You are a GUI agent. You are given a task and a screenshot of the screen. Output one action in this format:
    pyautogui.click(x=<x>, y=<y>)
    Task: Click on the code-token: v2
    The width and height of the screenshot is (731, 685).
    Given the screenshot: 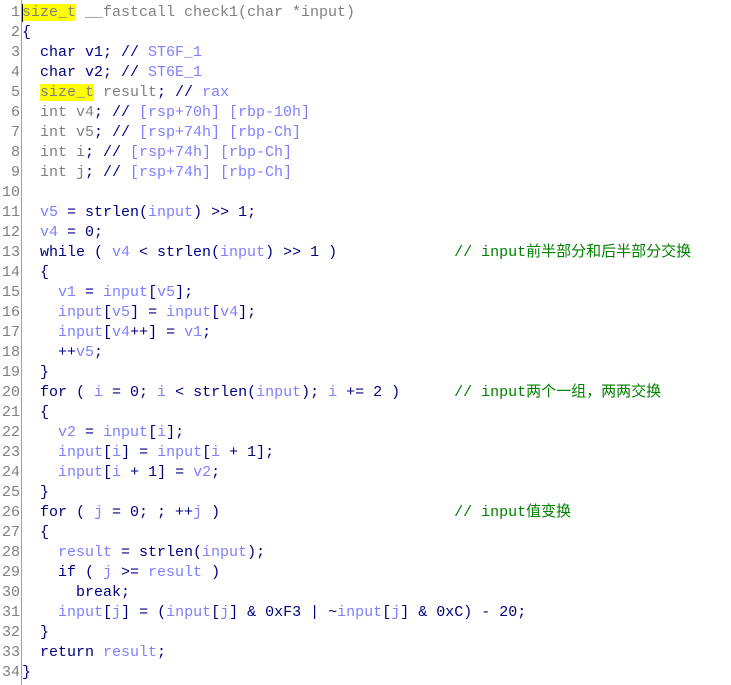 What is the action you would take?
    pyautogui.click(x=67, y=432)
    